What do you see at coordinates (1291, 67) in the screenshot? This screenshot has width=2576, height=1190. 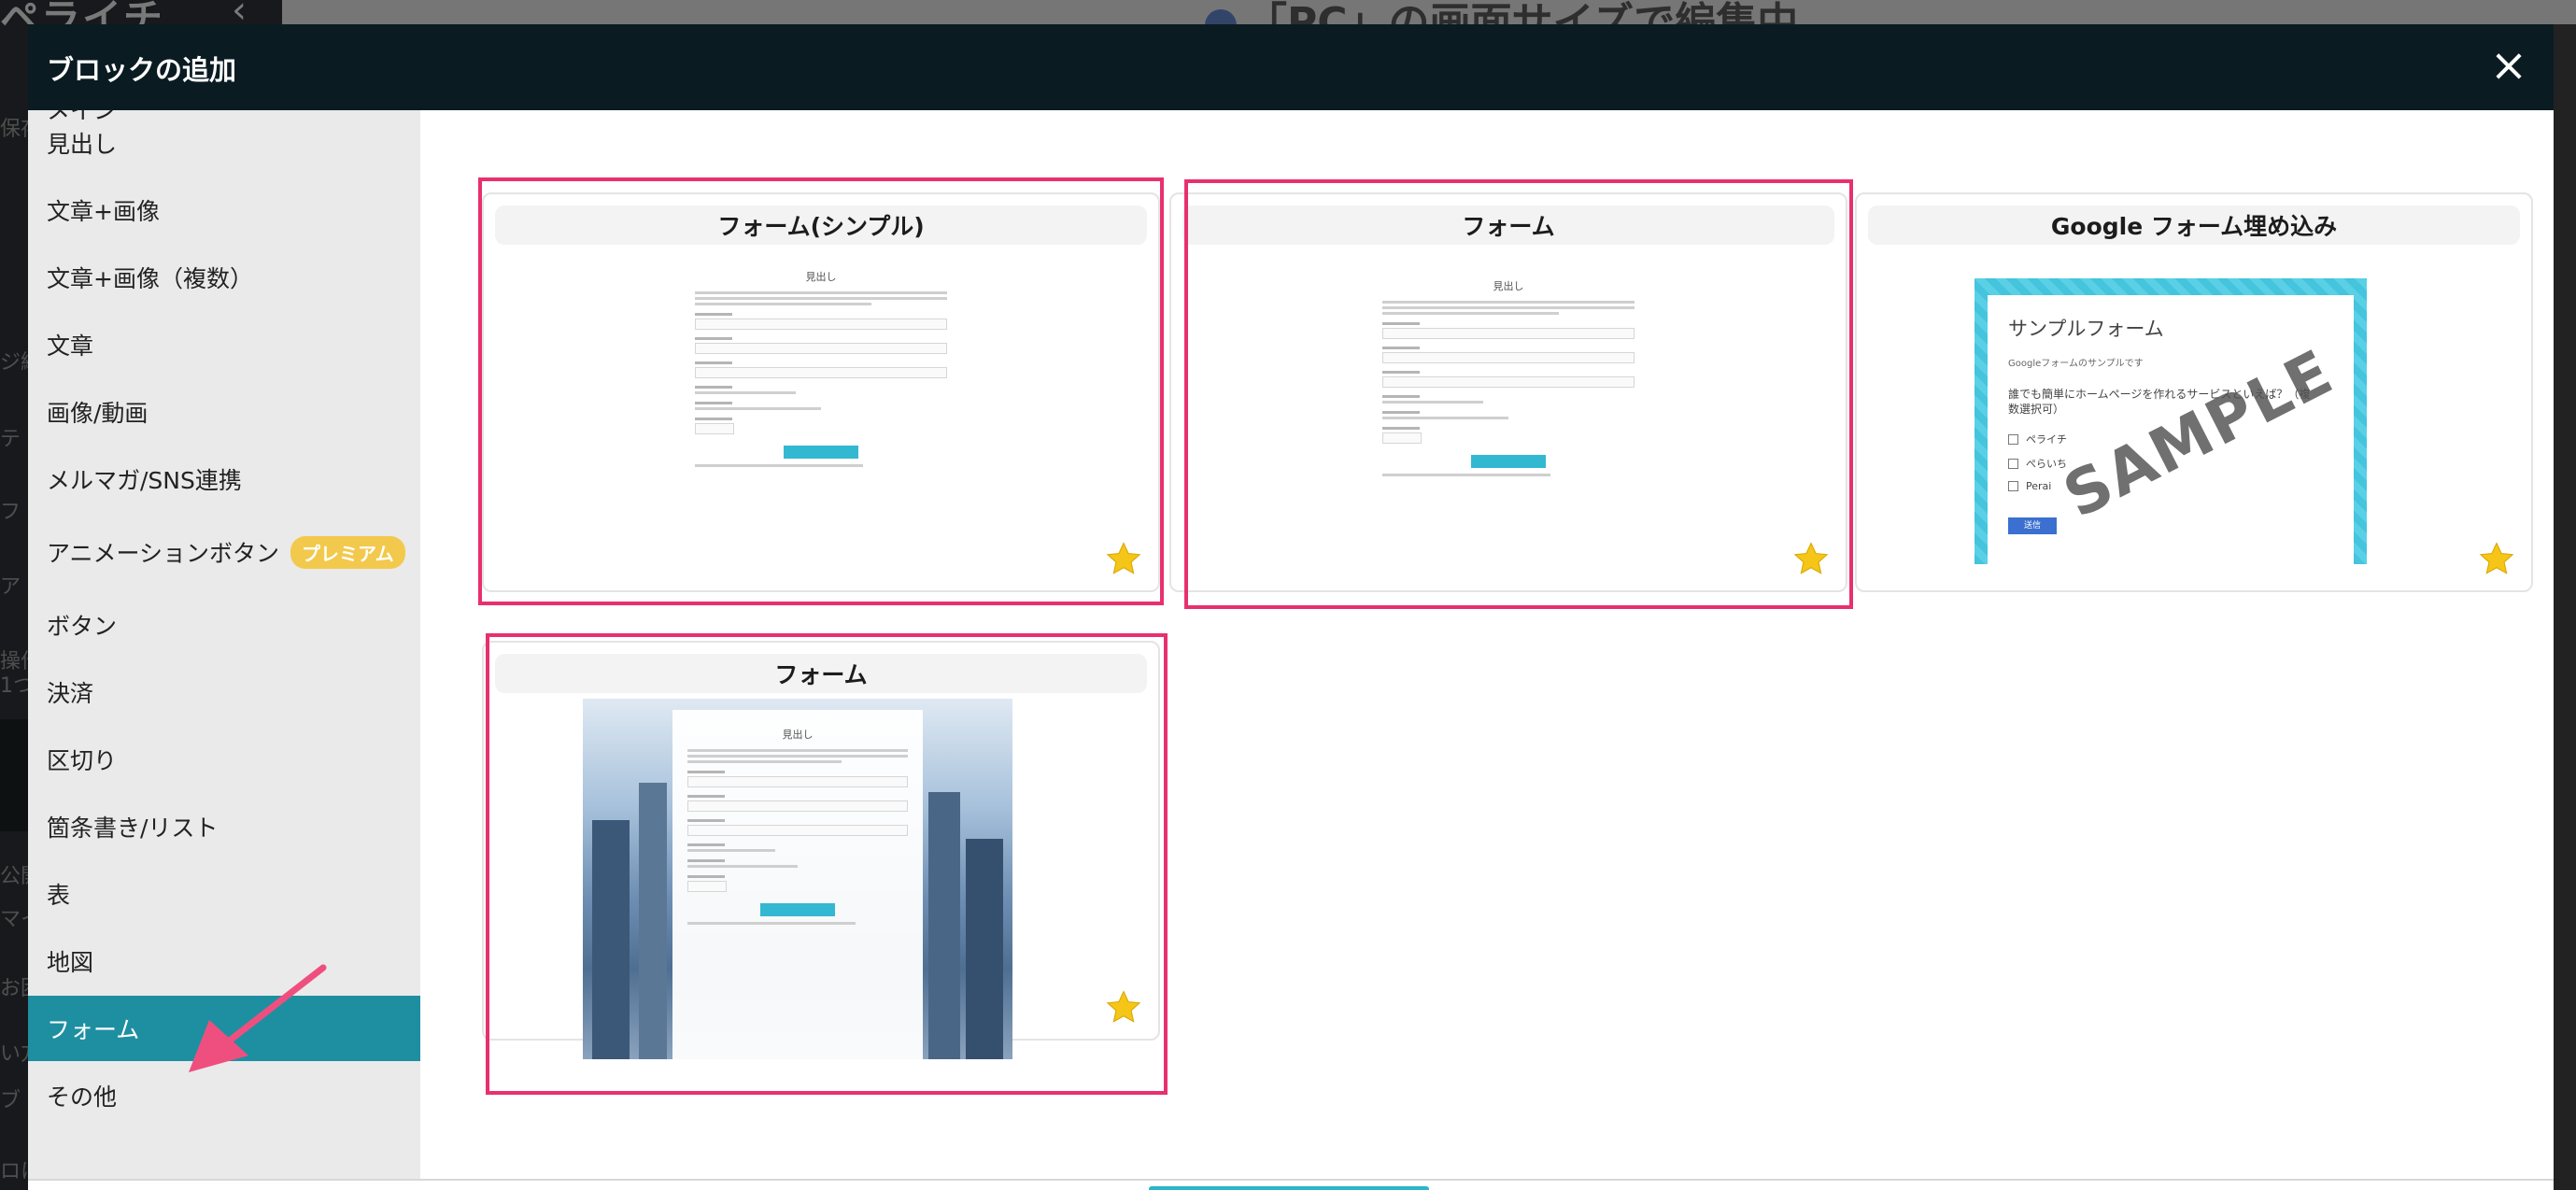 I see `modal-header: ブロックの追加 ×` at bounding box center [1291, 67].